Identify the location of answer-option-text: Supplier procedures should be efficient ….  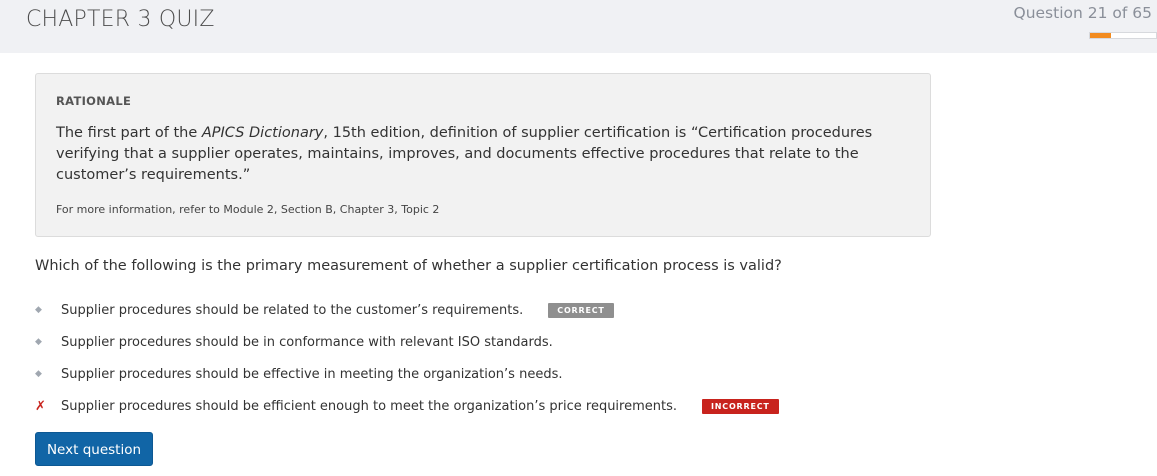
(369, 406).